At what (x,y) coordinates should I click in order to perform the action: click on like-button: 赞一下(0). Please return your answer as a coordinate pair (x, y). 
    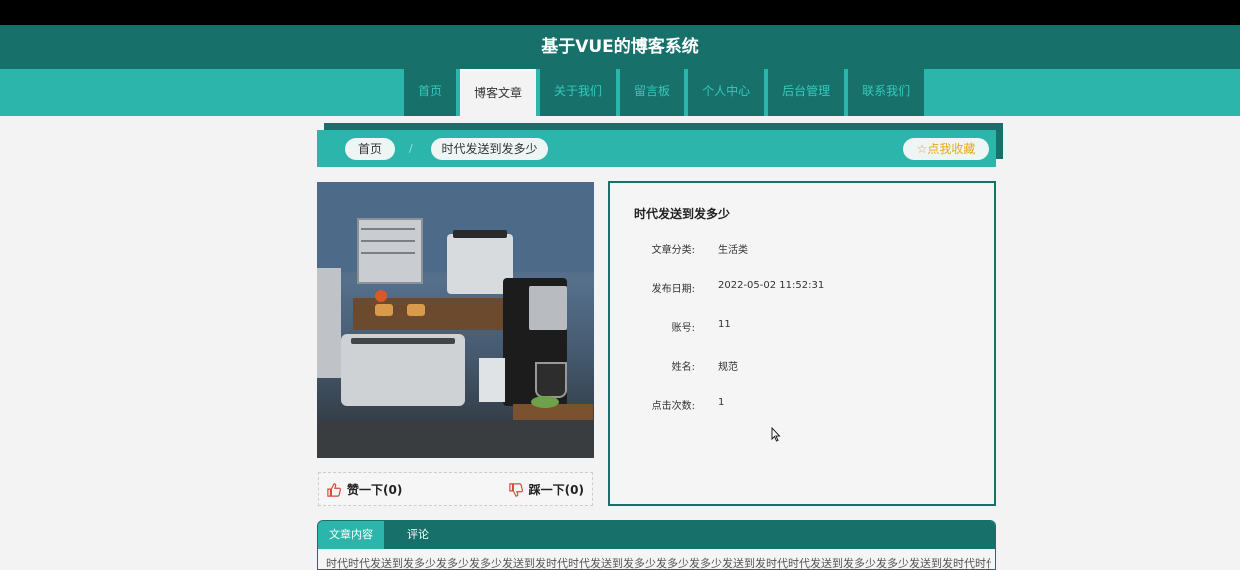
    Looking at the image, I should click on (364, 490).